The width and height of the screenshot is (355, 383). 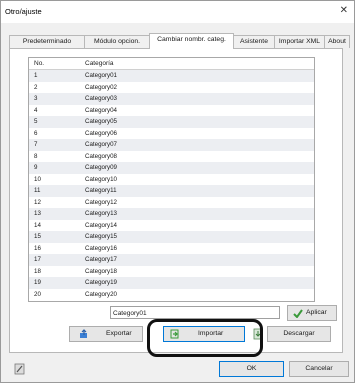 What do you see at coordinates (171, 168) in the screenshot?
I see `list-item: 9 Category09` at bounding box center [171, 168].